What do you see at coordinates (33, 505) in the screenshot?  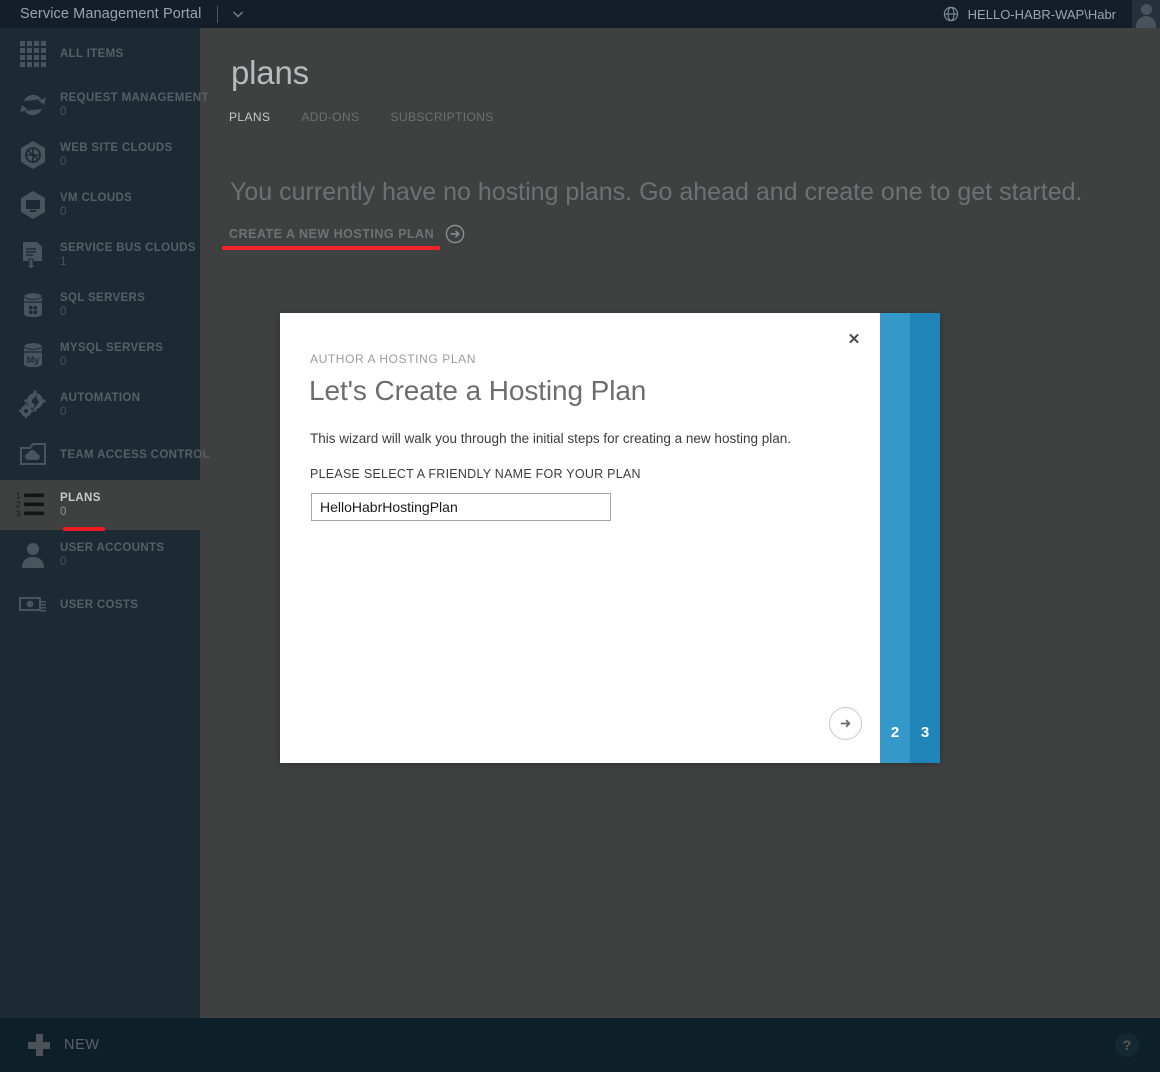 I see `numbered-list-icon: 123` at bounding box center [33, 505].